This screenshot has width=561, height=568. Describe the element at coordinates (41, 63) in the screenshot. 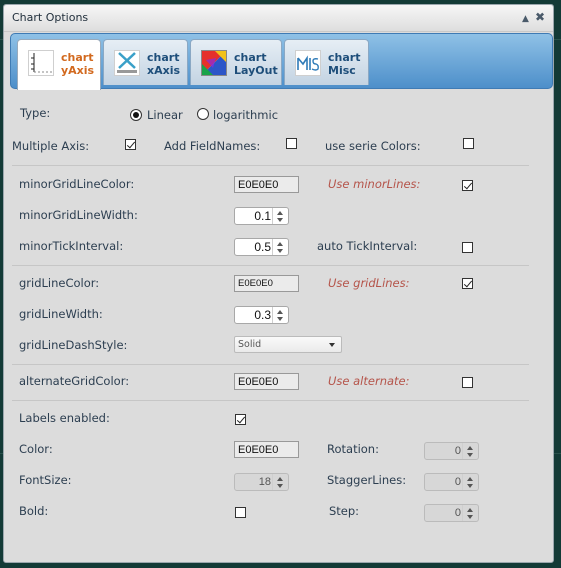

I see `chart-yaxis-icon` at that location.